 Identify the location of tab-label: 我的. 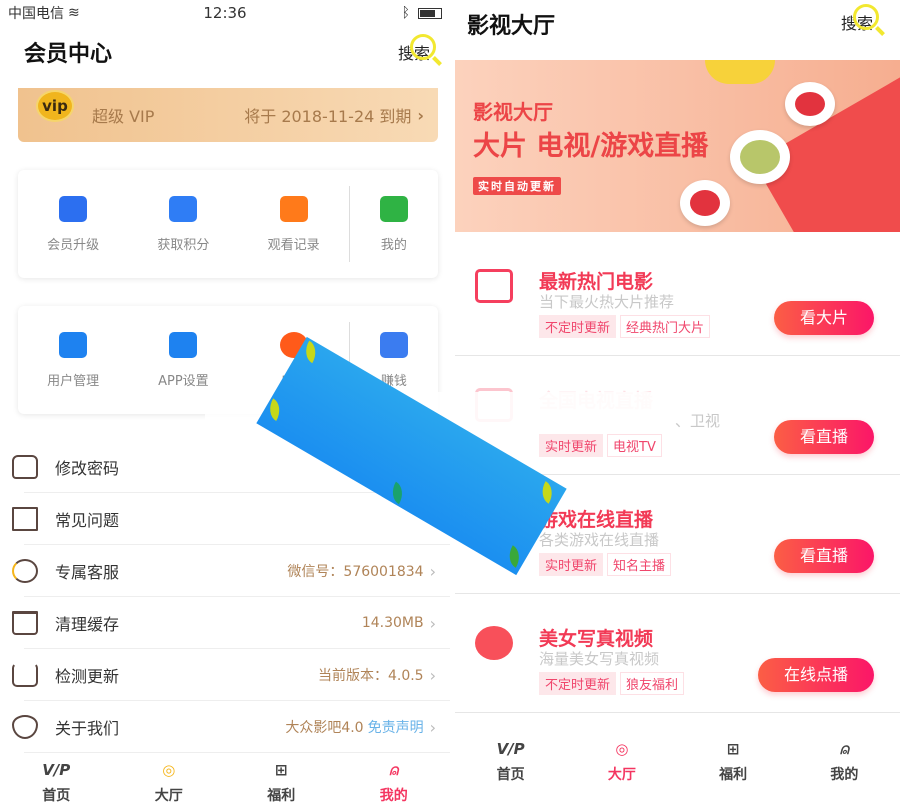
(844, 775).